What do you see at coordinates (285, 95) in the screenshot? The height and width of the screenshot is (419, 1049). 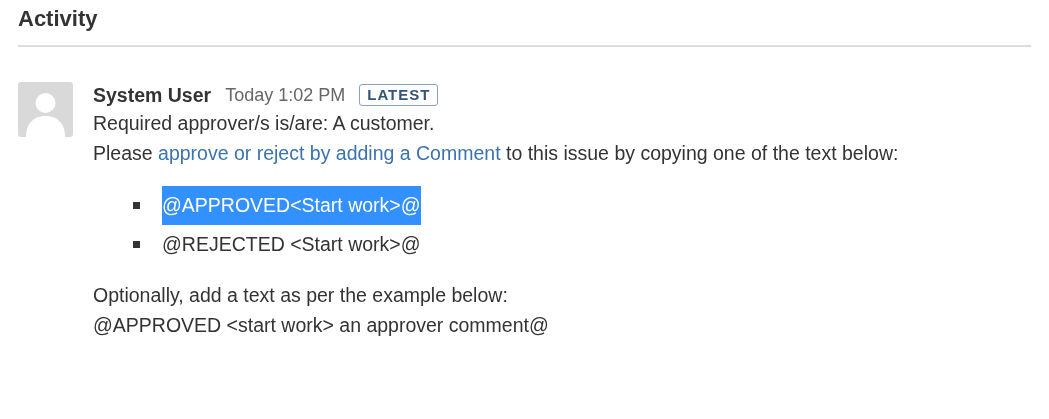 I see `comment-time: Today 1:02 PM` at bounding box center [285, 95].